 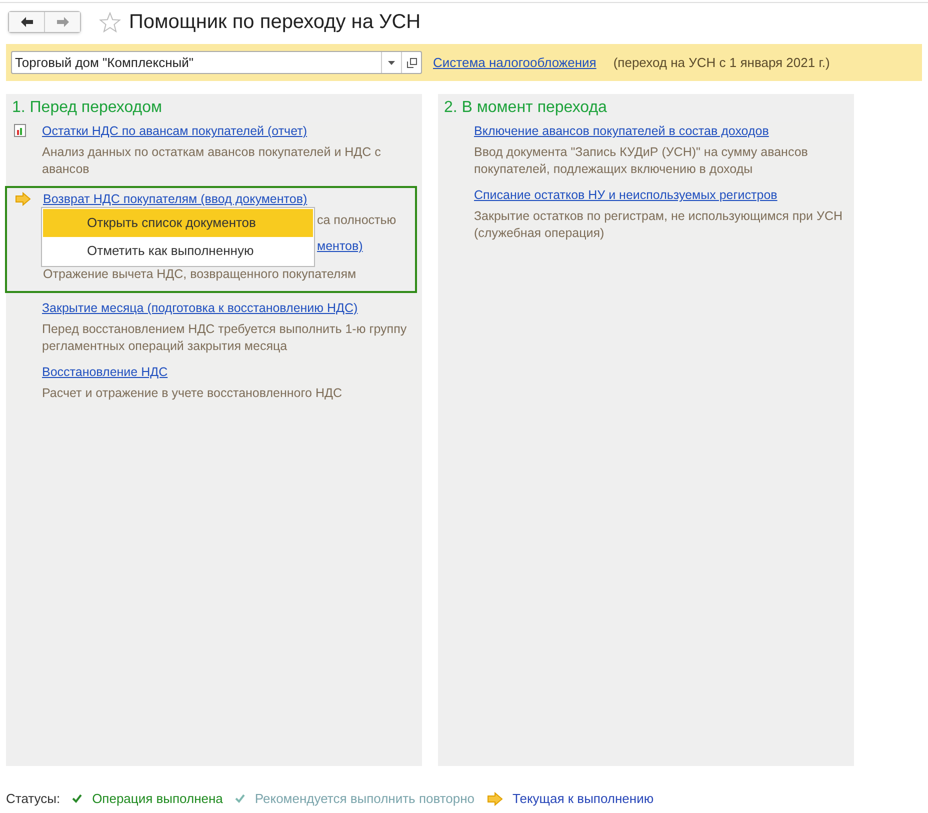 I want to click on step-link: ментов), so click(x=340, y=246).